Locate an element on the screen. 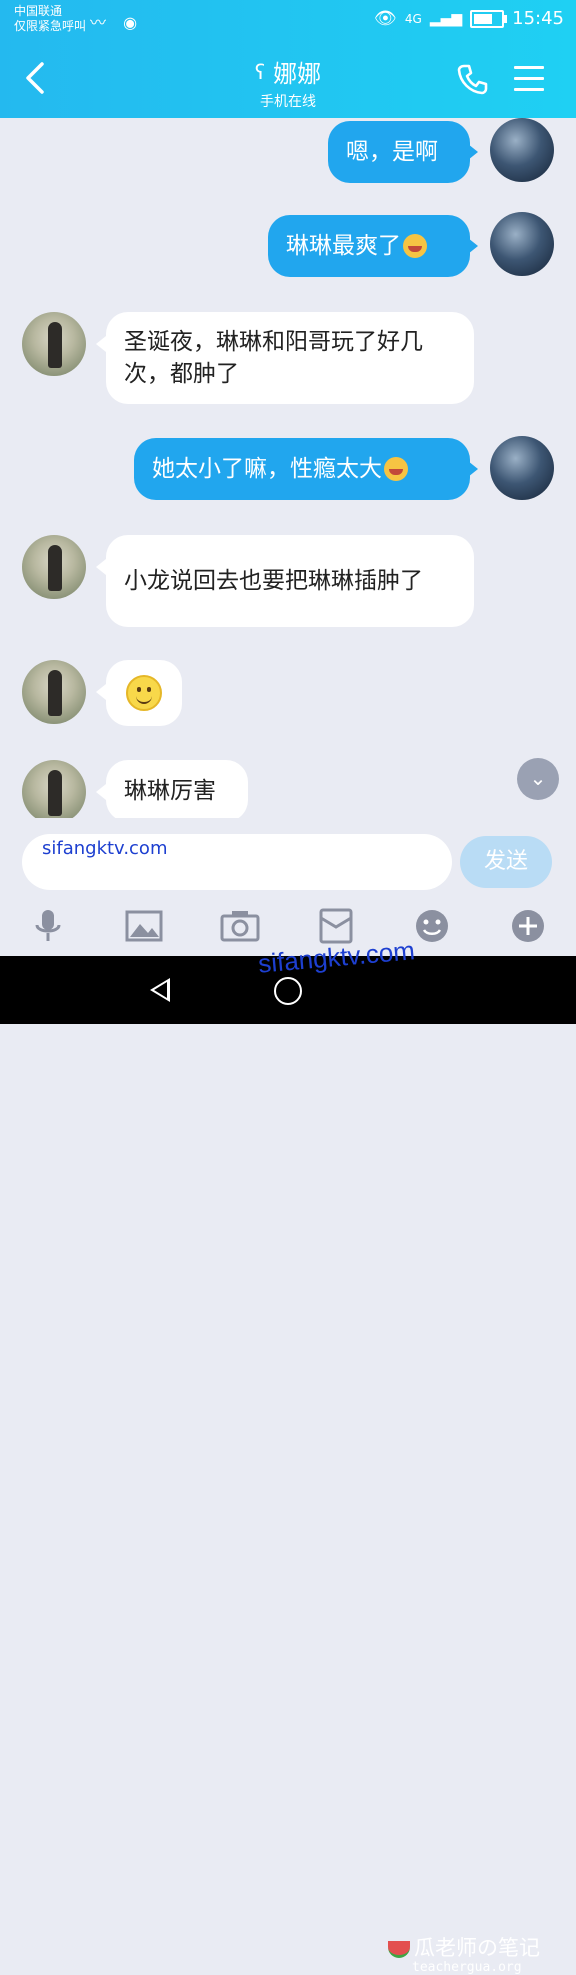 This screenshot has height=1975, width=576. camera-icon is located at coordinates (240, 926).